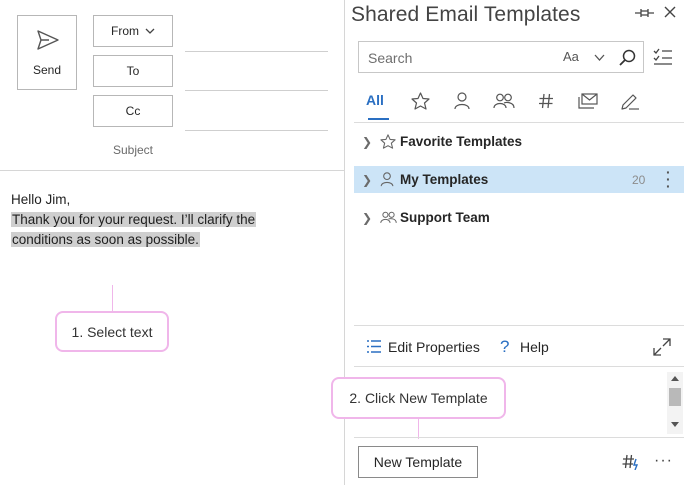 Image resolution: width=688 pixels, height=485 pixels. What do you see at coordinates (133, 150) in the screenshot?
I see `subject-label: Subject` at bounding box center [133, 150].